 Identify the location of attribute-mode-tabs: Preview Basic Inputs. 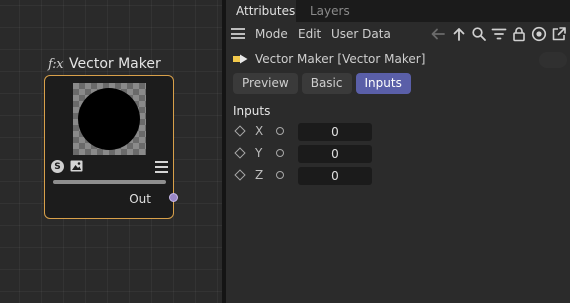
(322, 83).